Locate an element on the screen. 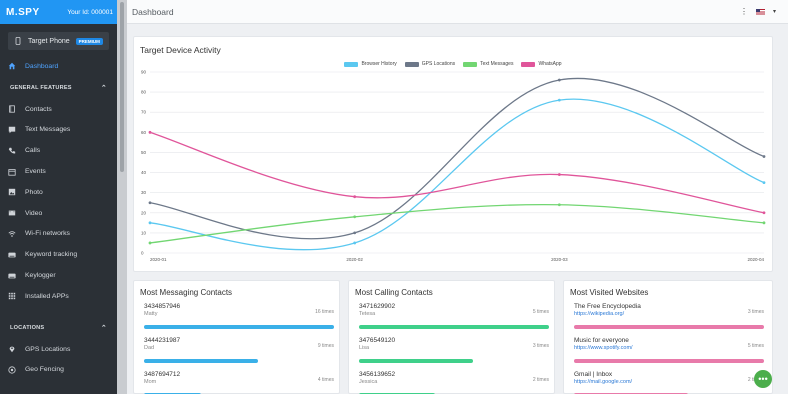 Image resolution: width=788 pixels, height=394 pixels. chat-fab-button: ••• is located at coordinates (763, 379).